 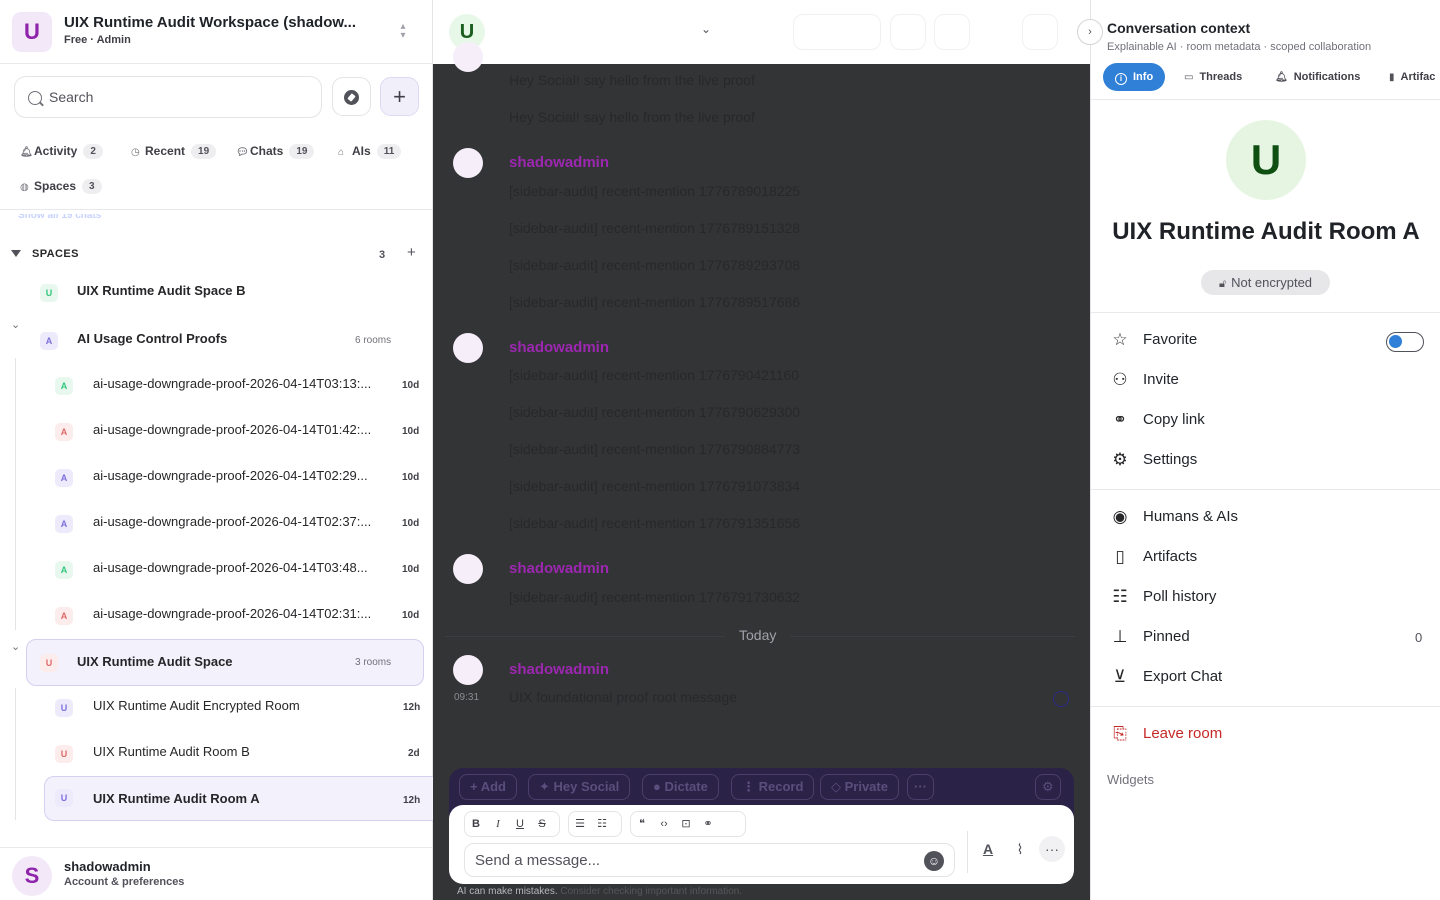 What do you see at coordinates (403, 32) in the screenshot?
I see `chevron-updown-icon: ▴ ▾` at bounding box center [403, 32].